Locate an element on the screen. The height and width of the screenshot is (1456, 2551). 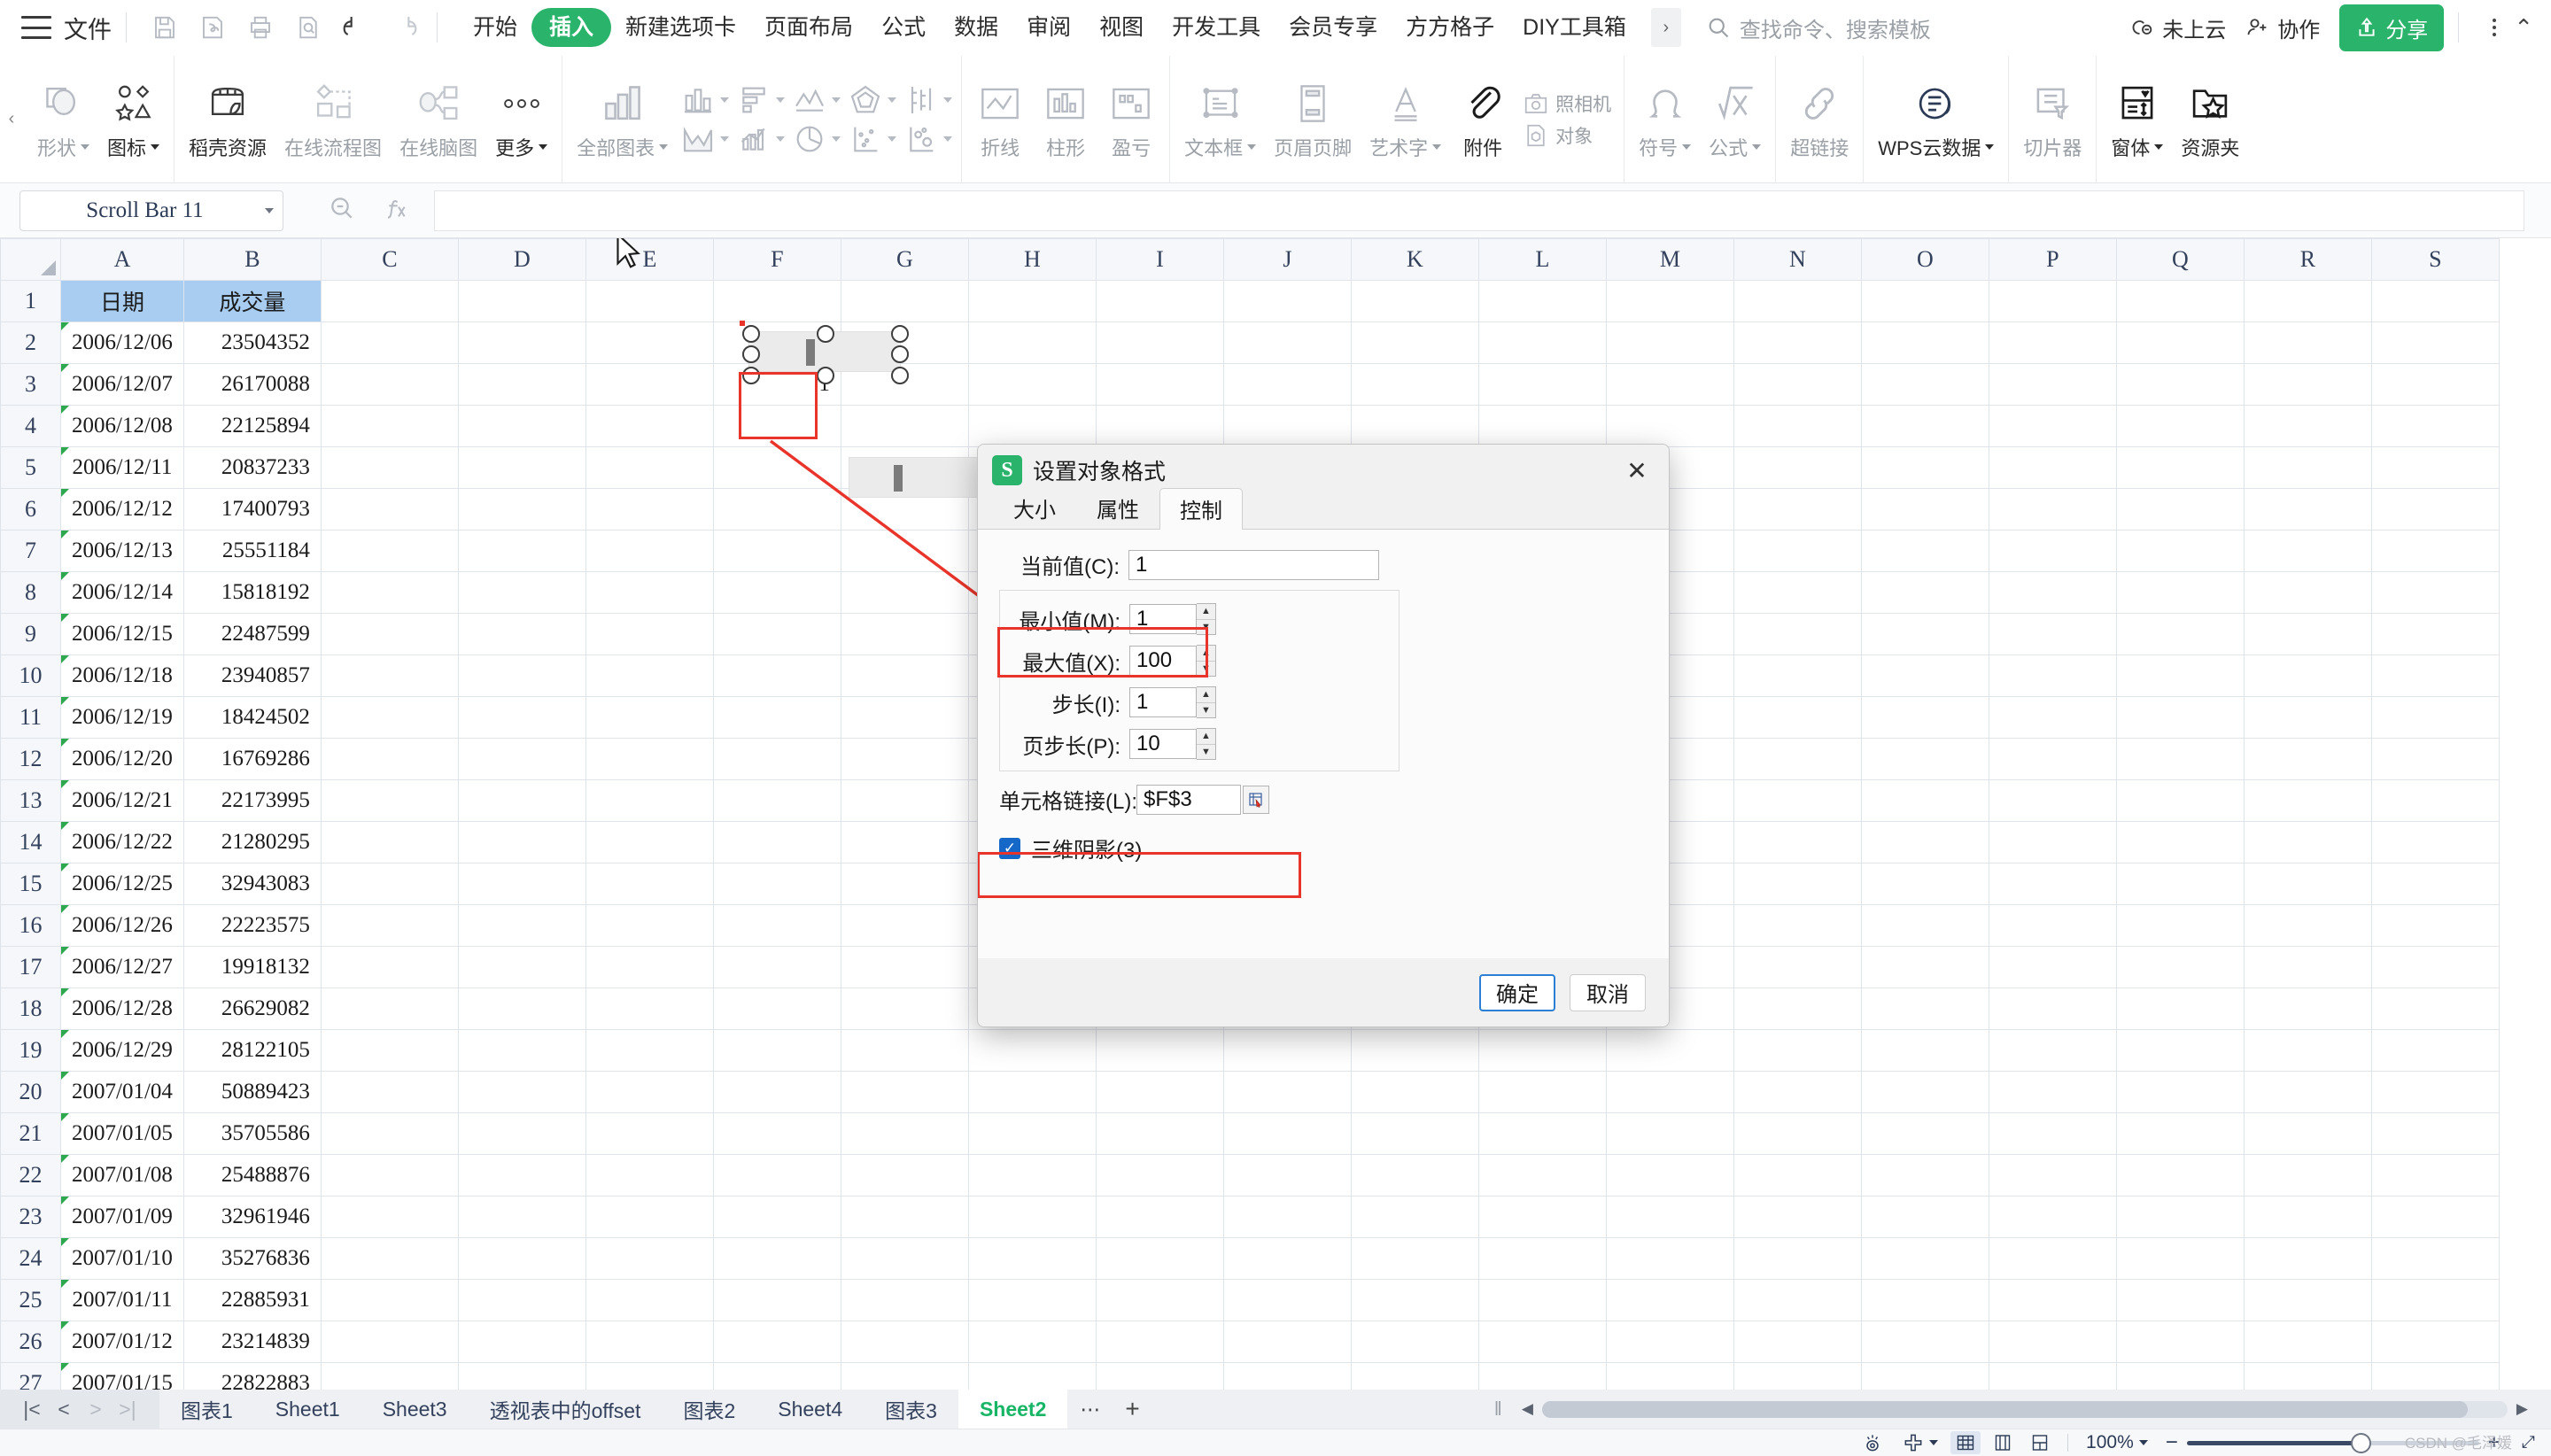
collaborate-button: 协作 is located at coordinates (2283, 27).